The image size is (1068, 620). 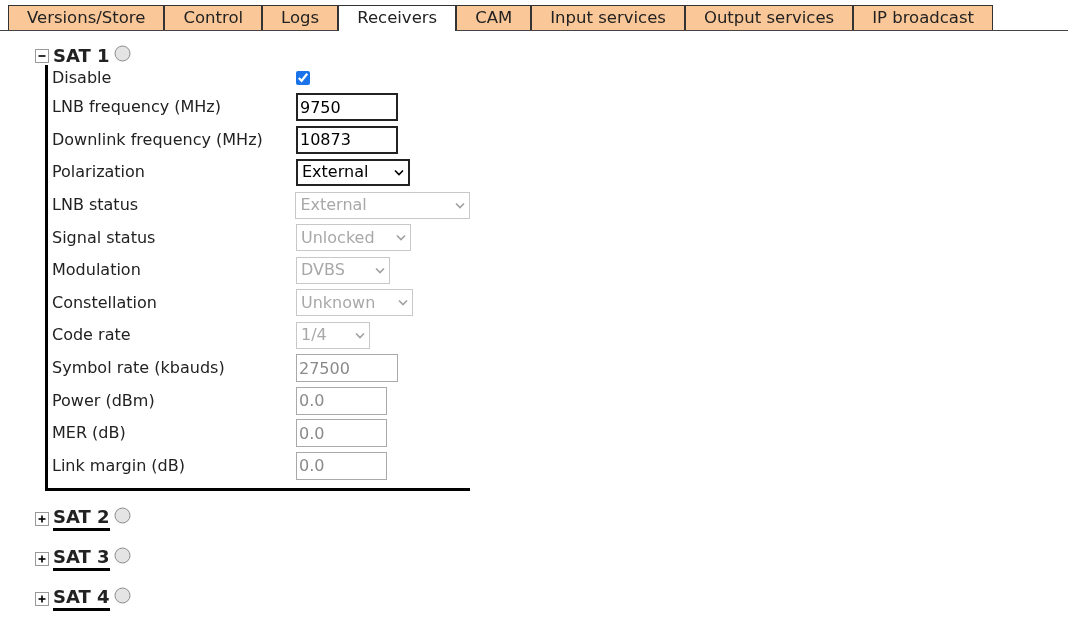 I want to click on field-label: LNB status, so click(x=96, y=205).